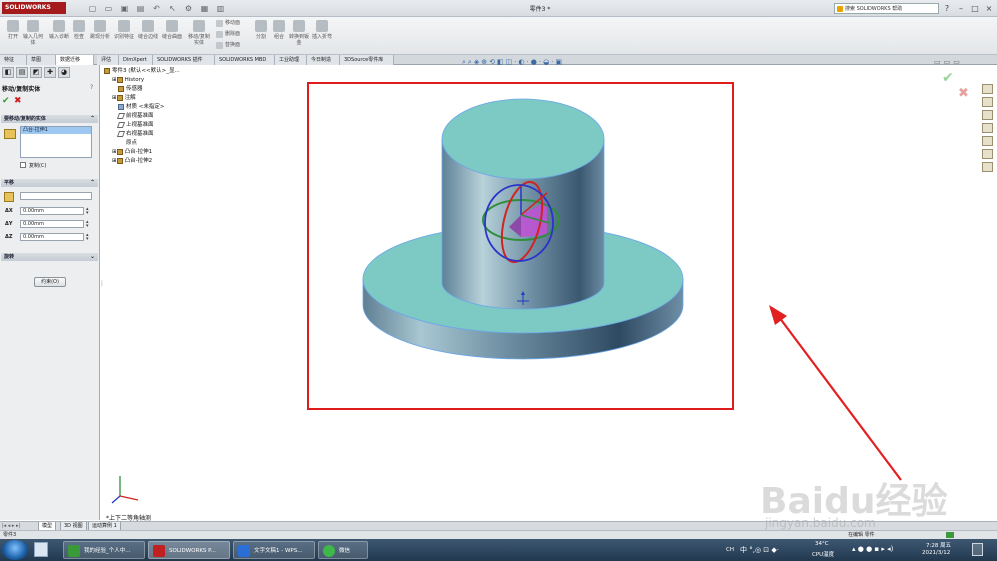 The width and height of the screenshot is (997, 561). What do you see at coordinates (140, 8) in the screenshot?
I see `print-icon: ▤` at bounding box center [140, 8].